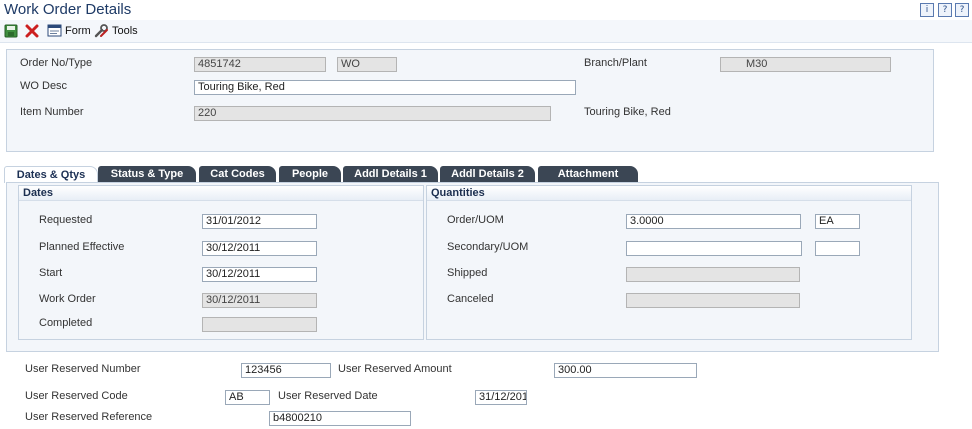 This screenshot has height=429, width=972. Describe the element at coordinates (837, 248) in the screenshot. I see `secondary-uom-input` at that location.